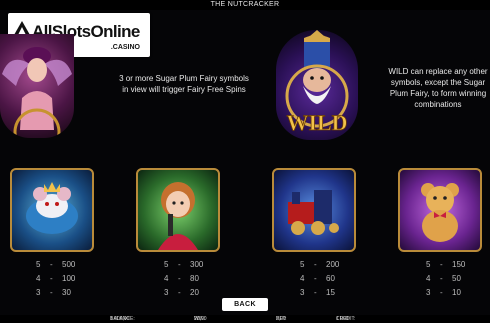 The image size is (490, 323). I want to click on pay-row: 4-50, so click(443, 278).